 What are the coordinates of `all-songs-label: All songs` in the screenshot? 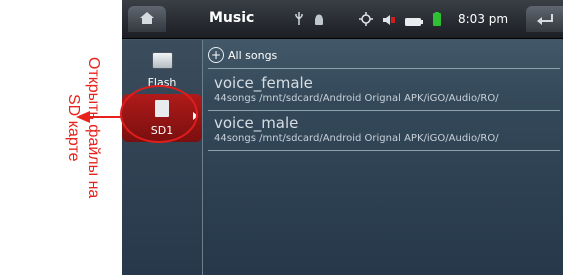 It's located at (253, 55).